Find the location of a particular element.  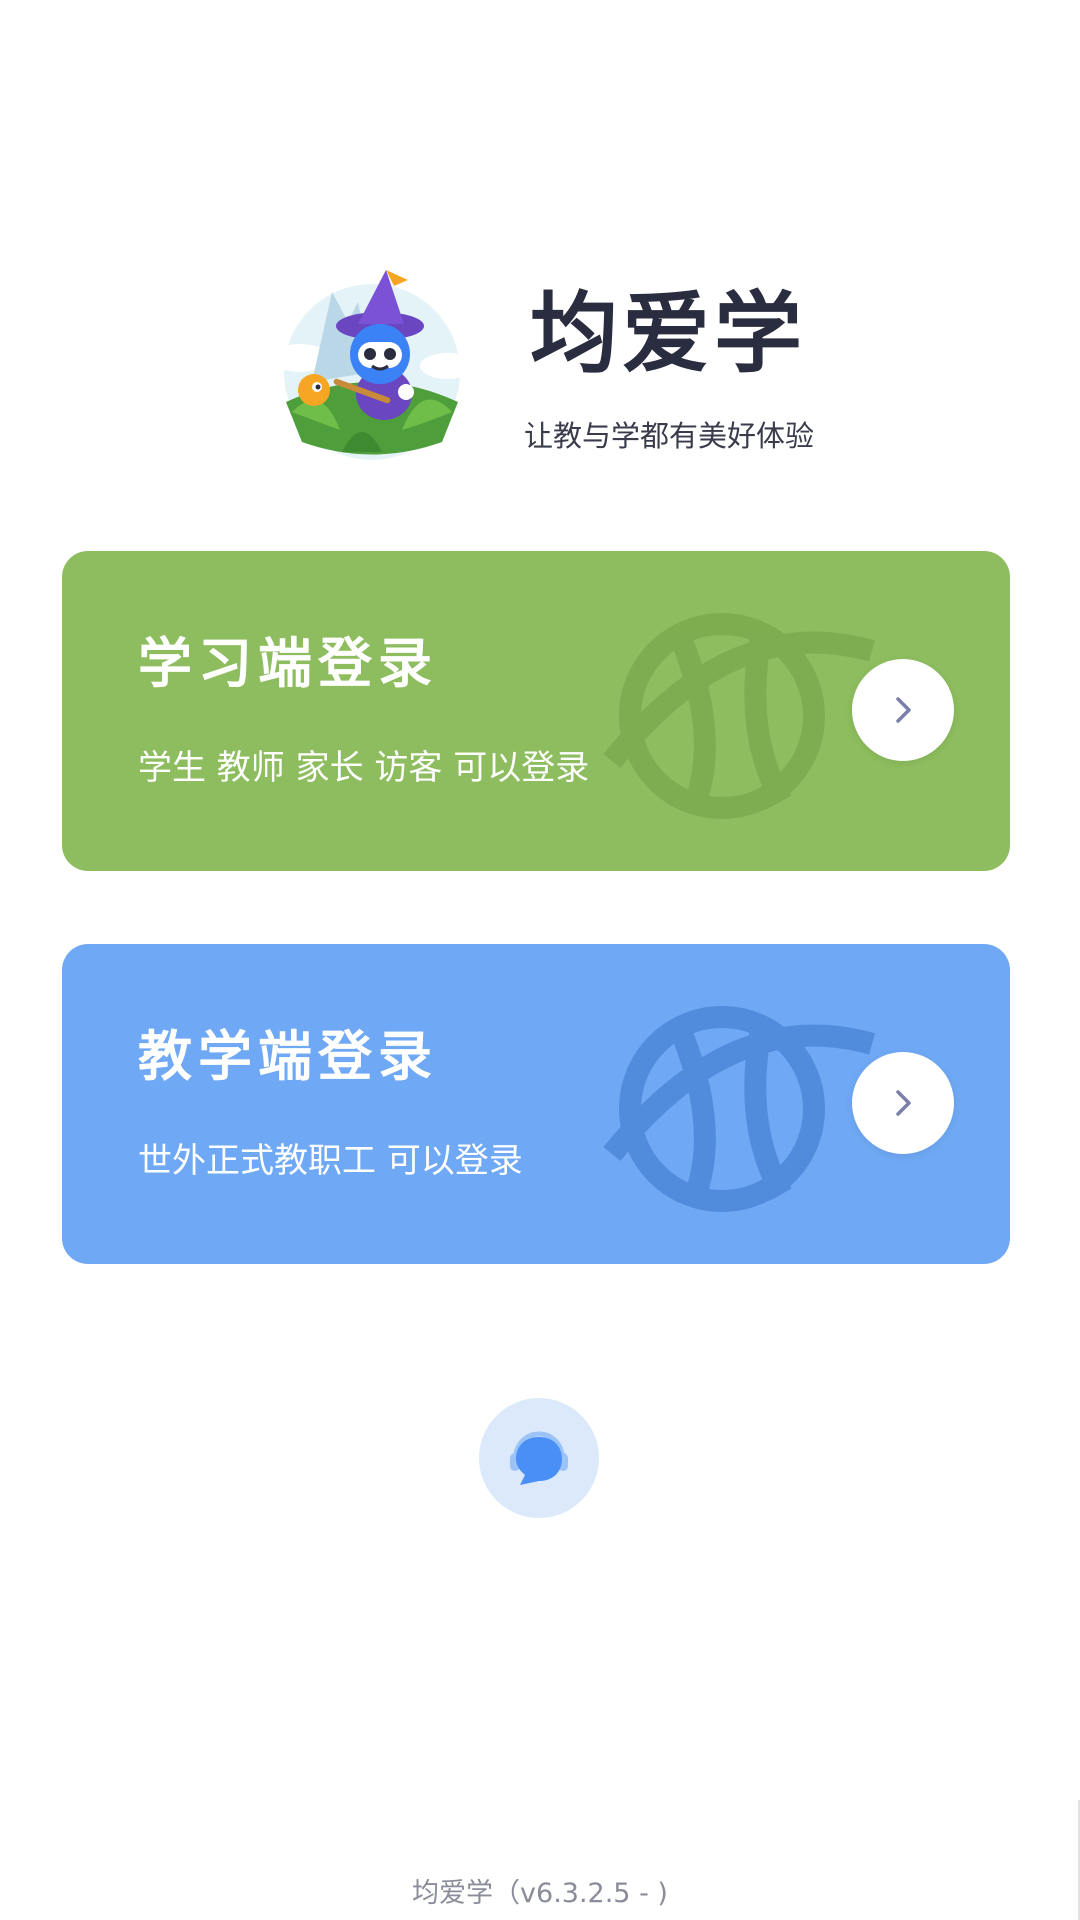

headset-chat-icon is located at coordinates (539, 1458).